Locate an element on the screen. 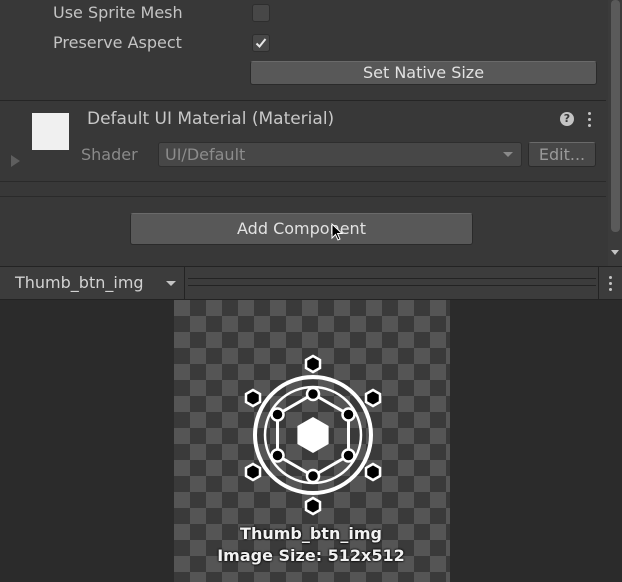 The height and width of the screenshot is (582, 622). thumb-button-sprite-icon is located at coordinates (313, 435).